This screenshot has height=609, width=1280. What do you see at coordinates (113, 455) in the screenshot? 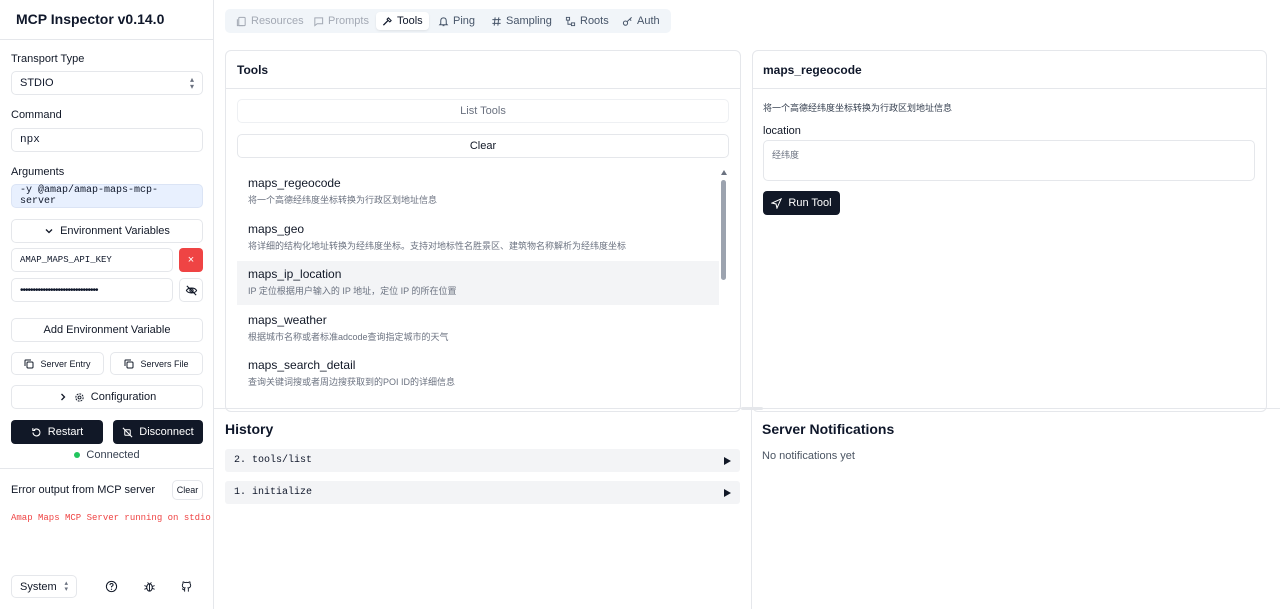
I see `status-text: Connected` at bounding box center [113, 455].